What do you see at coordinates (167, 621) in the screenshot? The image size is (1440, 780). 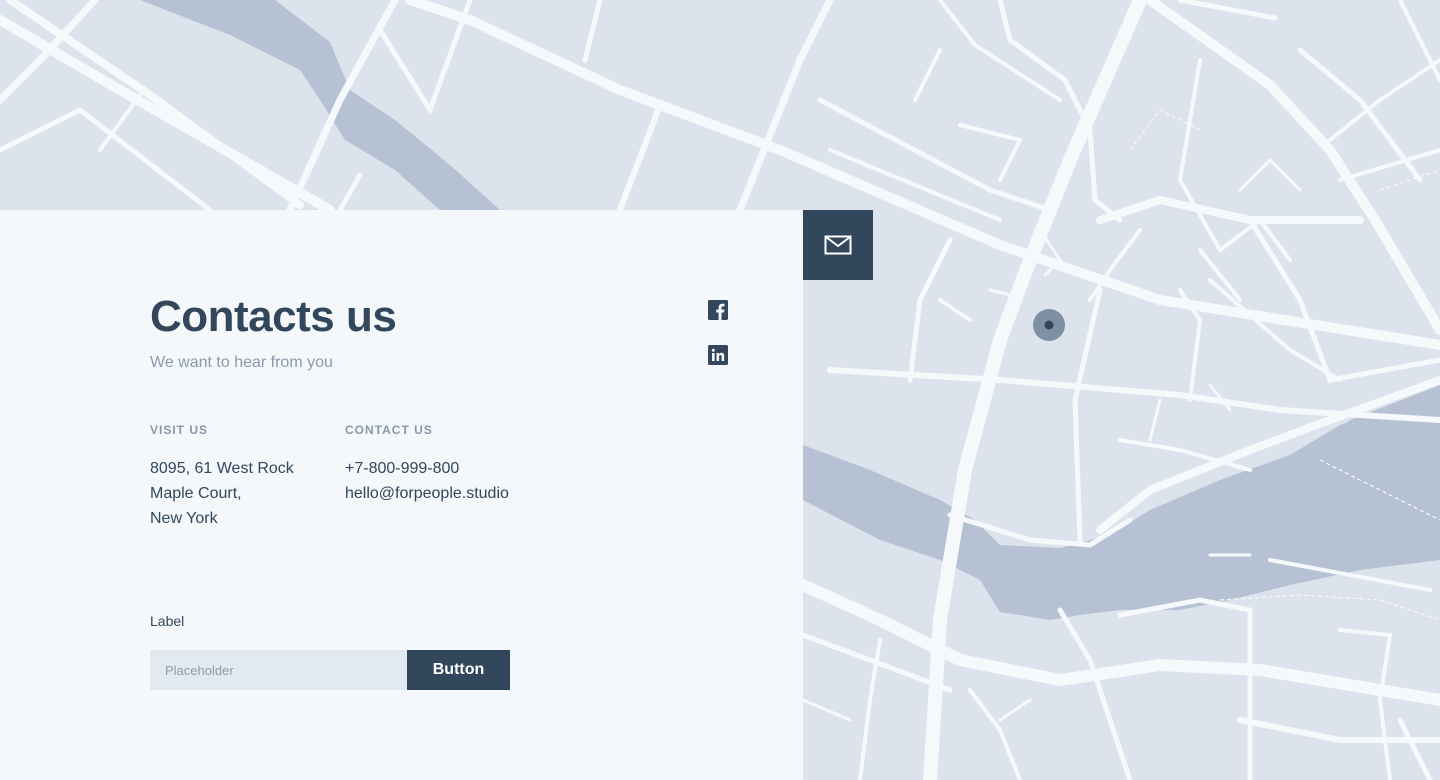 I see `input-label: Label` at bounding box center [167, 621].